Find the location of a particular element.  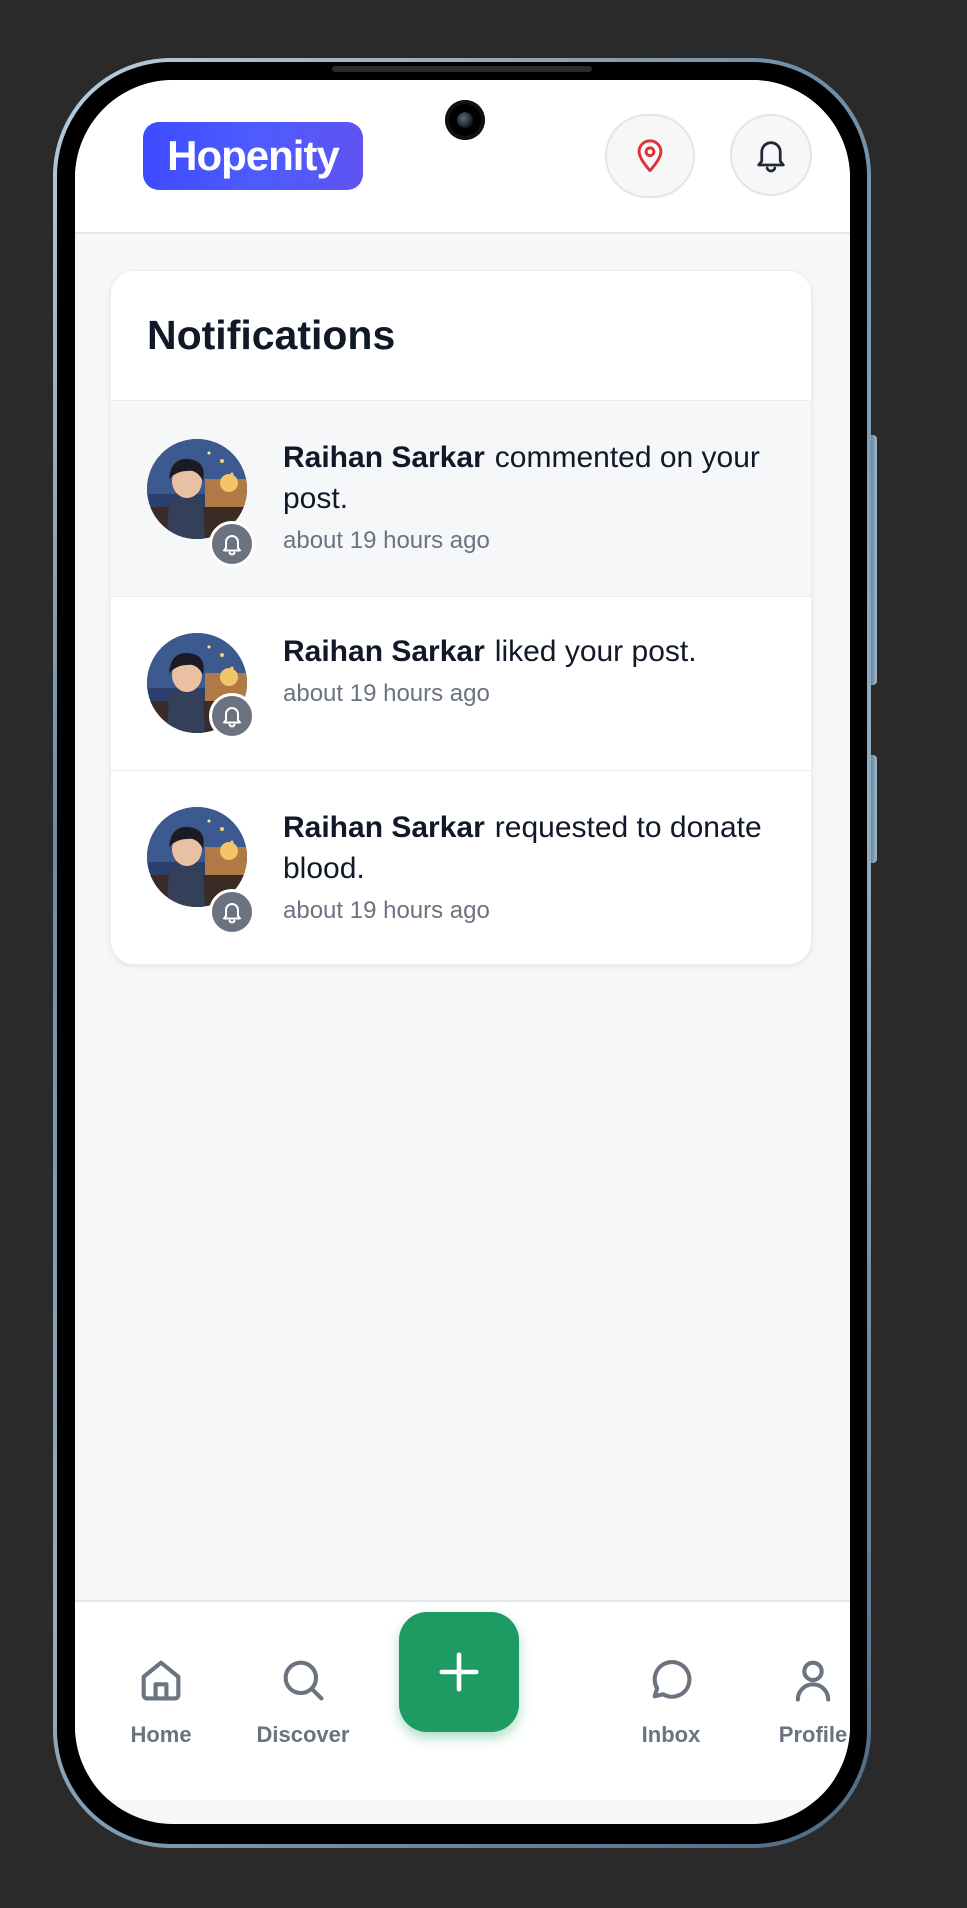

message-circle-icon is located at coordinates (672, 1679).